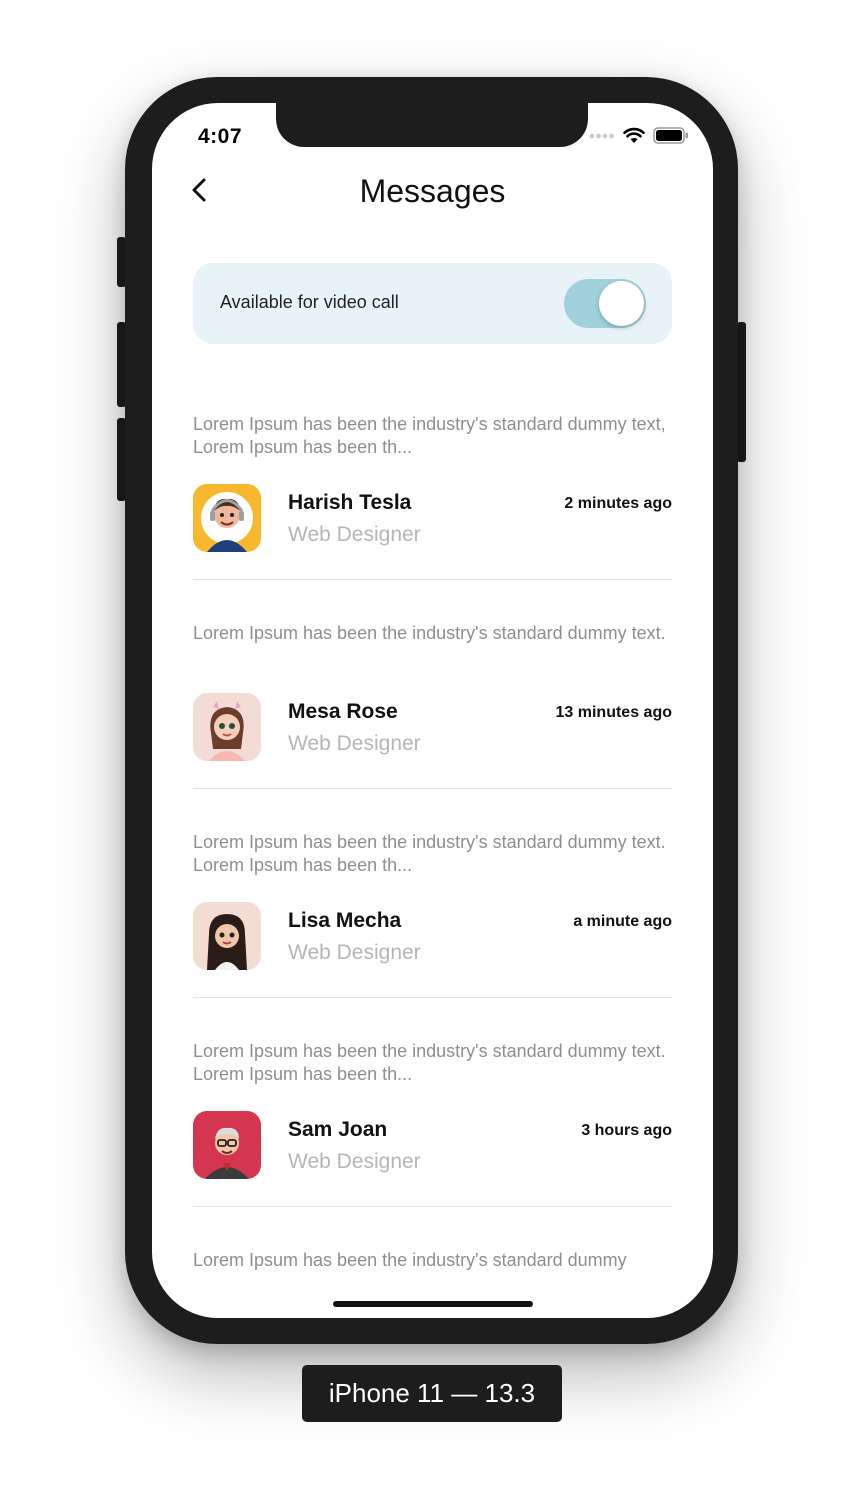 This screenshot has width=864, height=1494. What do you see at coordinates (741, 392) in the screenshot?
I see `power-button` at bounding box center [741, 392].